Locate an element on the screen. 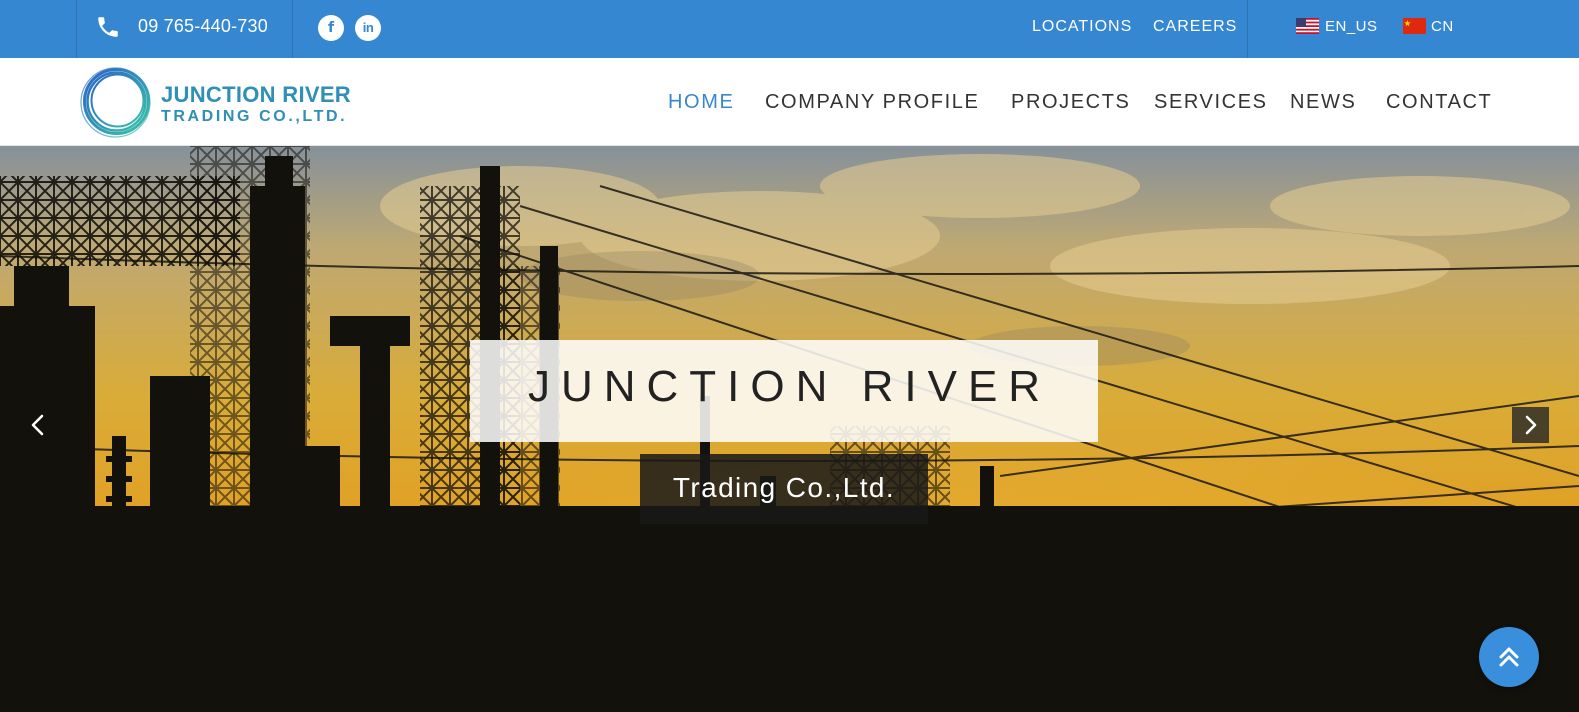 This screenshot has width=1579, height=712. logo-text-primary: JUNCTION RIVER is located at coordinates (256, 95).